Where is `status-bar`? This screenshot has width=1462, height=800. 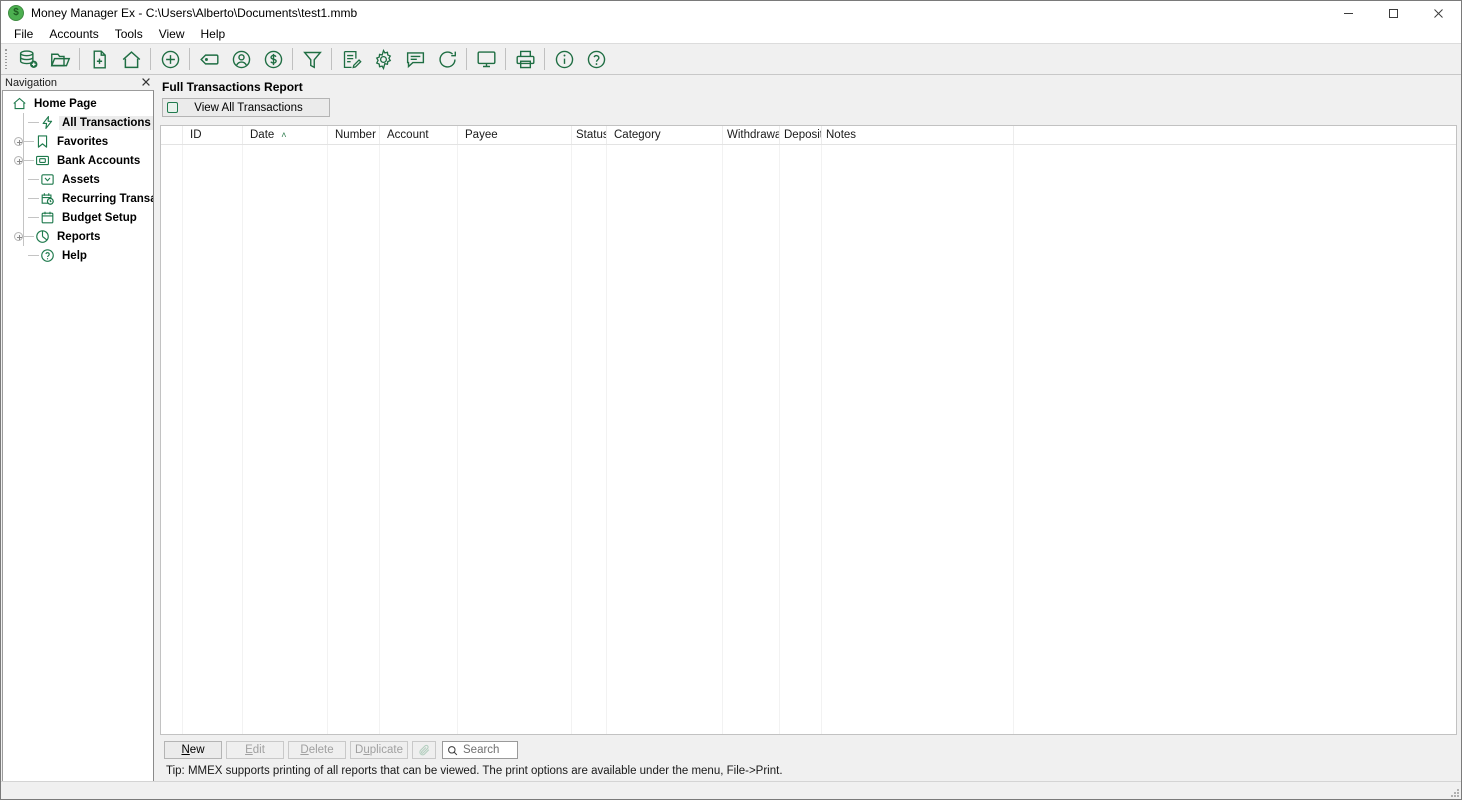
status-bar is located at coordinates (731, 790).